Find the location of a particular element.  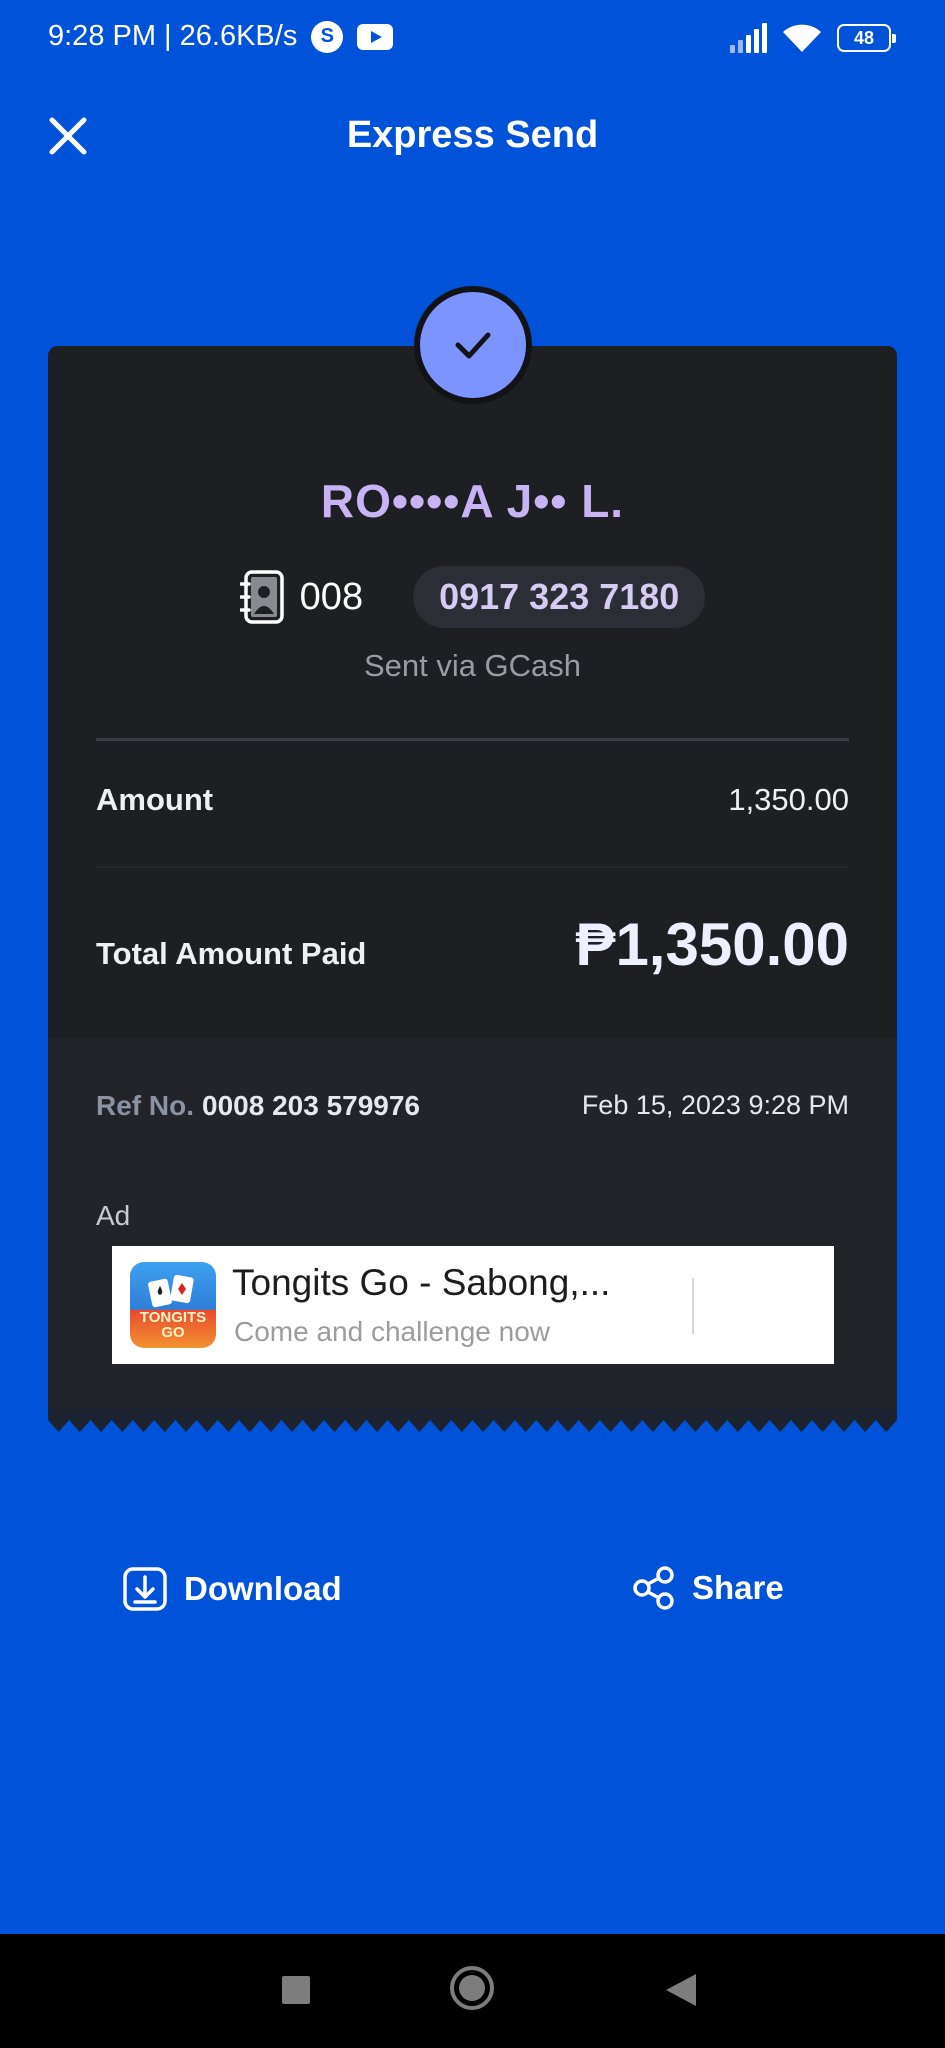

total-amount-label: Total Amount Paid is located at coordinates (231, 953).